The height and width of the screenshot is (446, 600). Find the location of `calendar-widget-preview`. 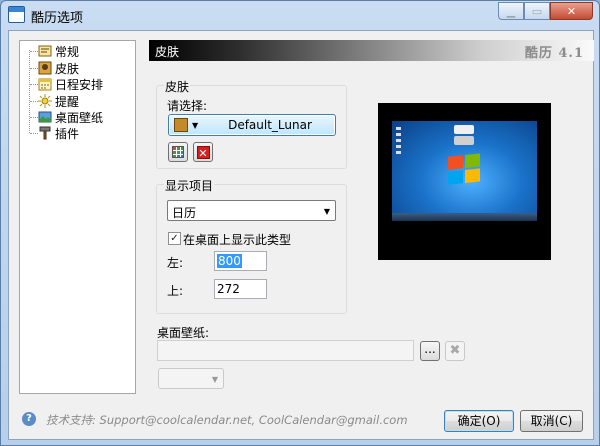

calendar-widget-preview is located at coordinates (464, 129).